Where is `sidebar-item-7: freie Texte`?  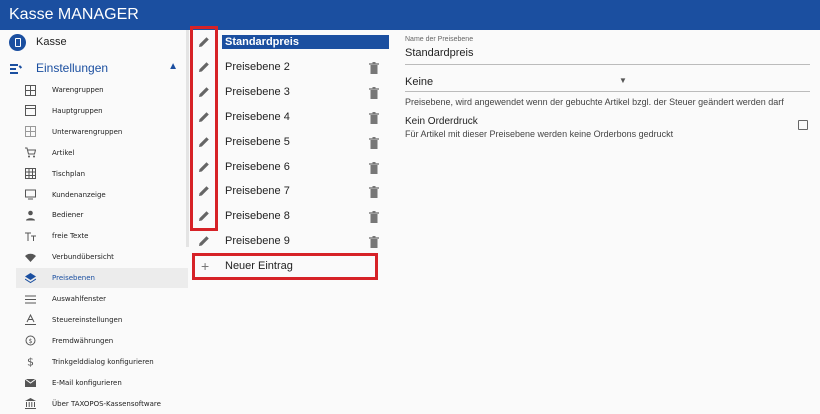
sidebar-item-7: freie Texte is located at coordinates (102, 236).